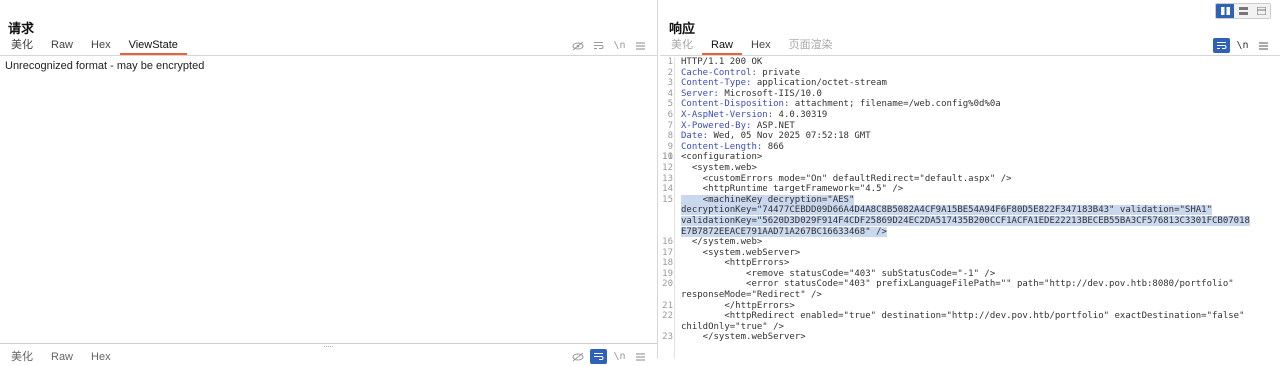 The image size is (1280, 366). What do you see at coordinates (768, 199) in the screenshot?
I see `code-text: <machineKey decryption="AES"` at bounding box center [768, 199].